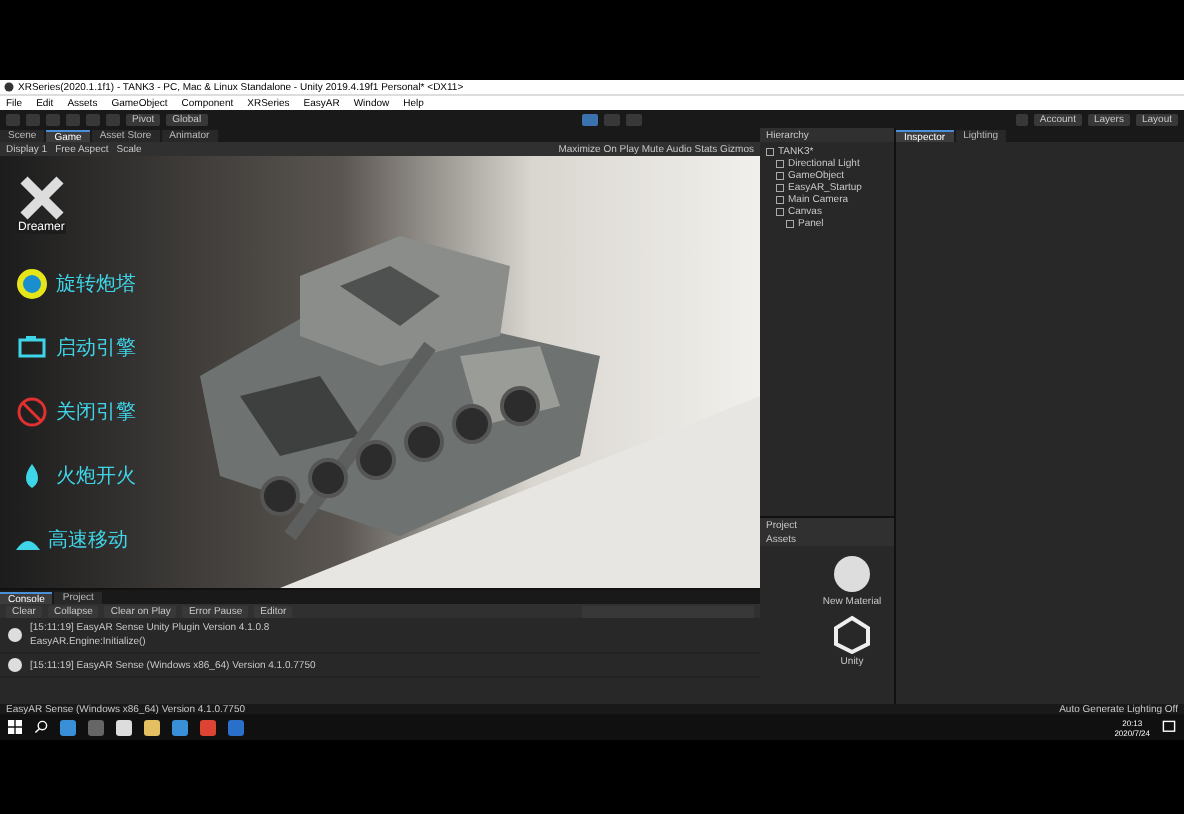 This screenshot has height=814, width=1184. I want to click on folder-icon, so click(152, 727).